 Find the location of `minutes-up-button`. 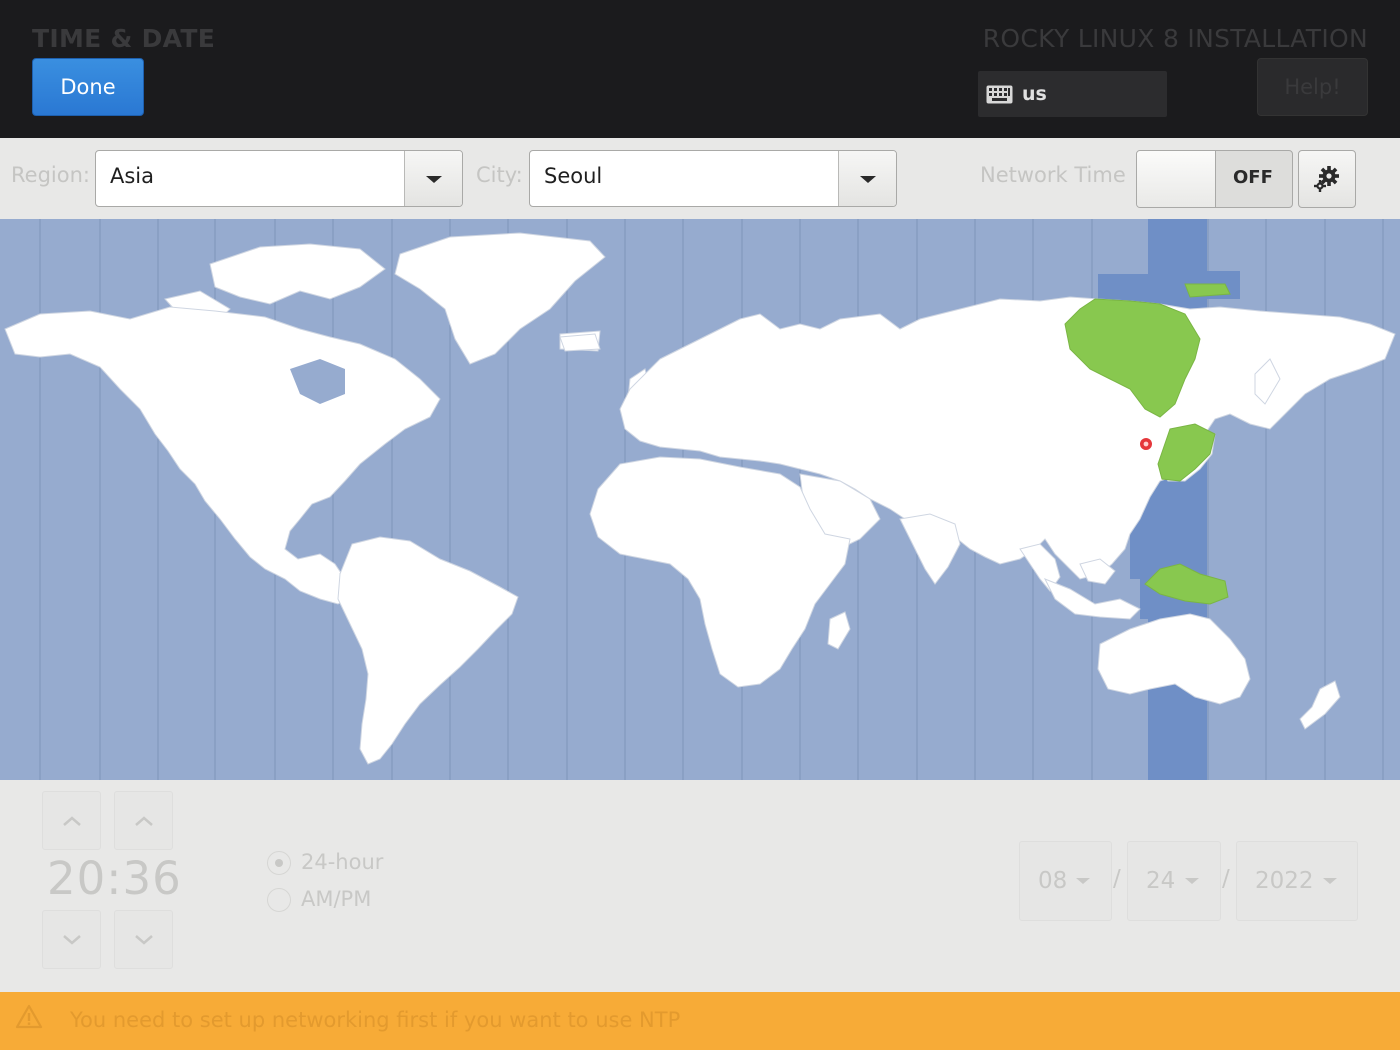

minutes-up-button is located at coordinates (143, 820).